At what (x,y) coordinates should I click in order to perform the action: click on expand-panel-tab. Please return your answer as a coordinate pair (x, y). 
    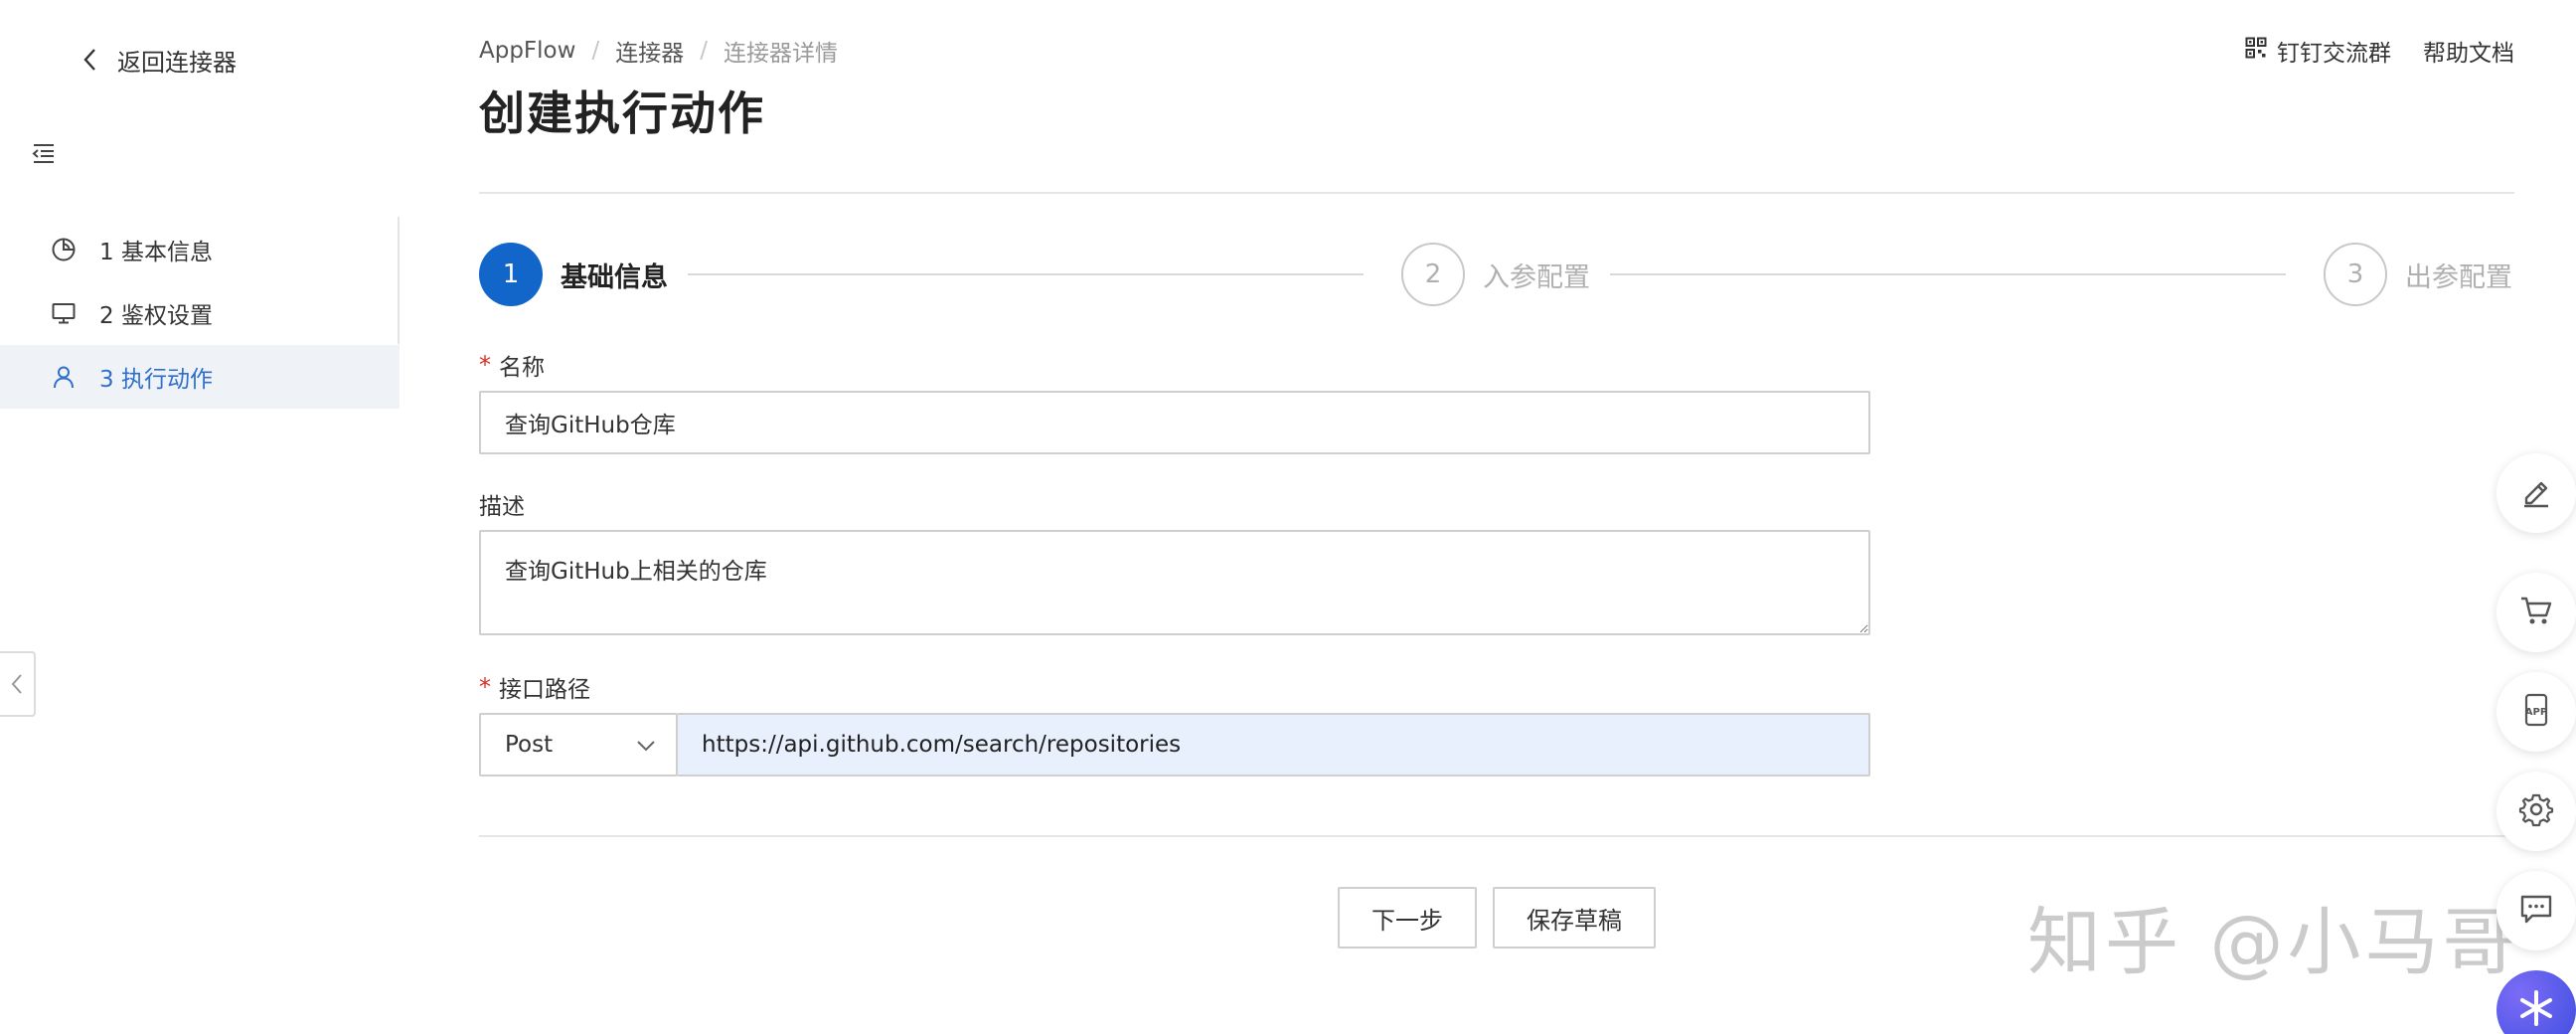
    Looking at the image, I should click on (18, 684).